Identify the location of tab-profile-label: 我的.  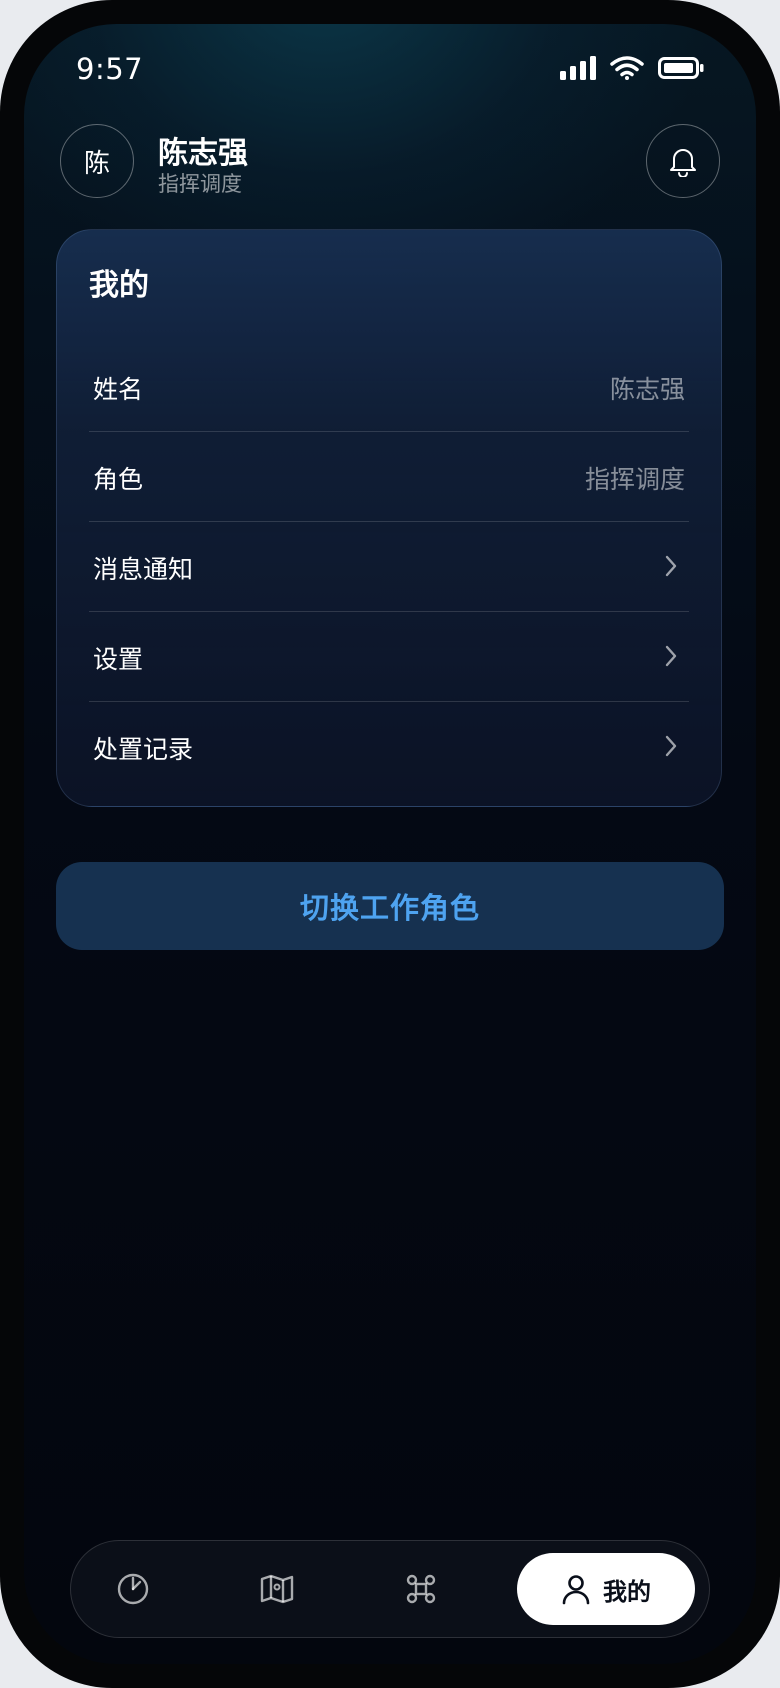
(627, 1591).